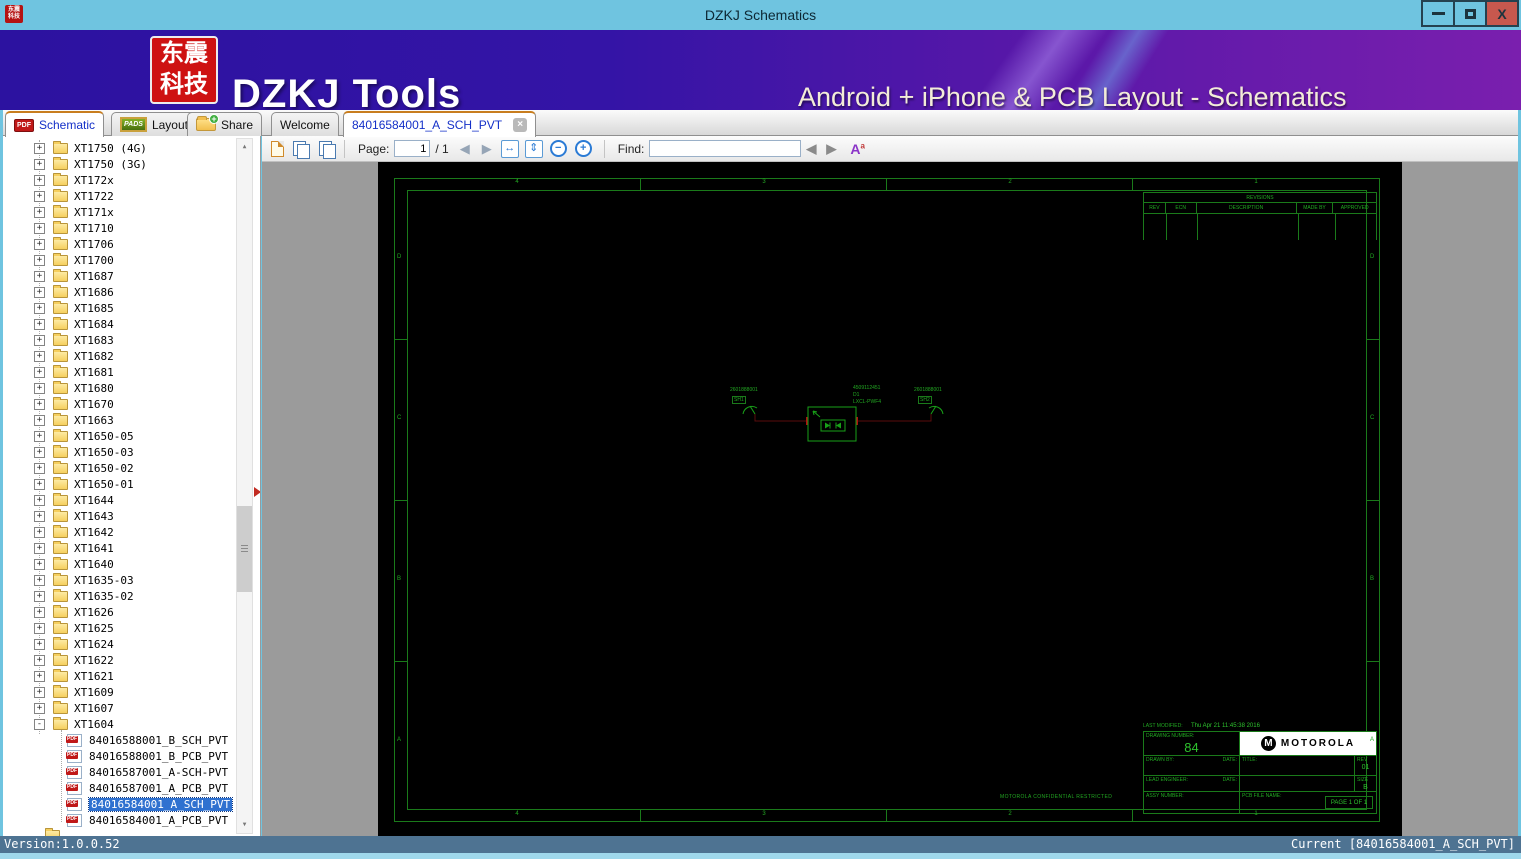  I want to click on tree-folder-item: + XT1609, so click(119, 692).